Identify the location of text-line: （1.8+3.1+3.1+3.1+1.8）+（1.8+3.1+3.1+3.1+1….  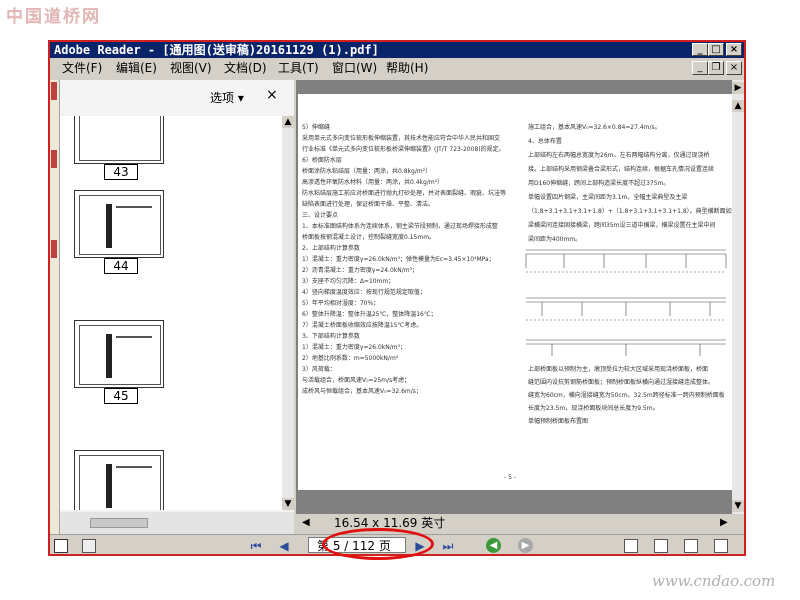
(630, 211).